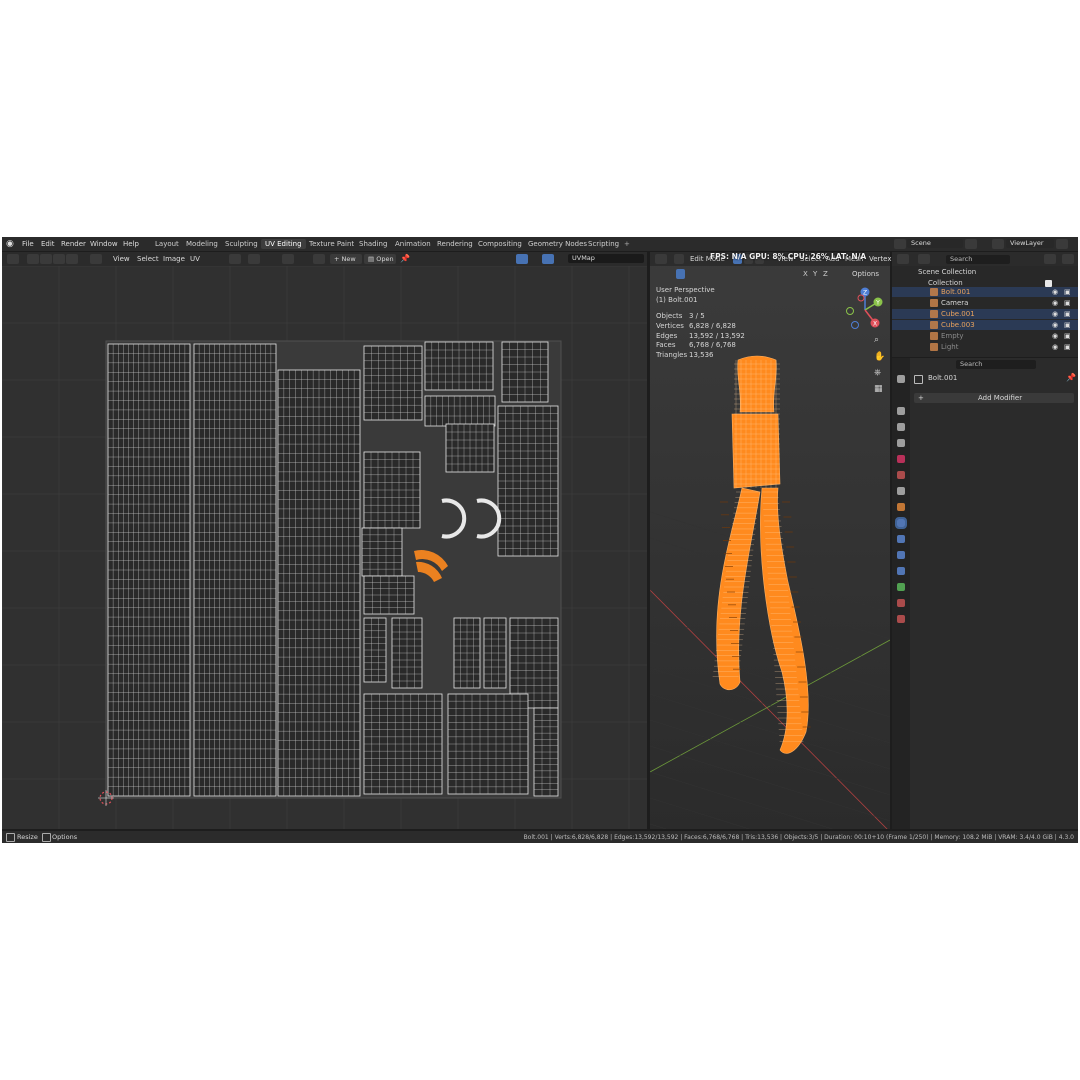 The width and height of the screenshot is (1080, 1080). Describe the element at coordinates (985, 314) in the screenshot. I see `outliner-row: Cube.001 ◉ ▣` at that location.